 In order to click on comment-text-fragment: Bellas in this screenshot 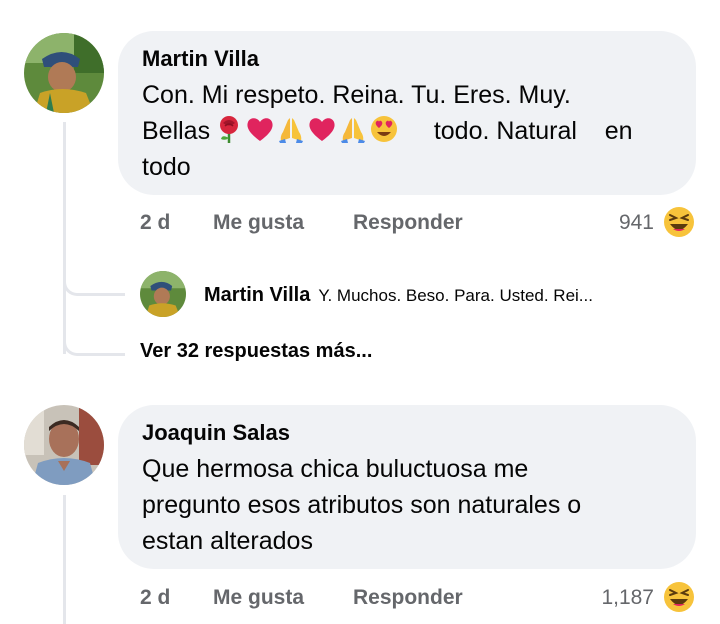, I will do `click(176, 131)`.